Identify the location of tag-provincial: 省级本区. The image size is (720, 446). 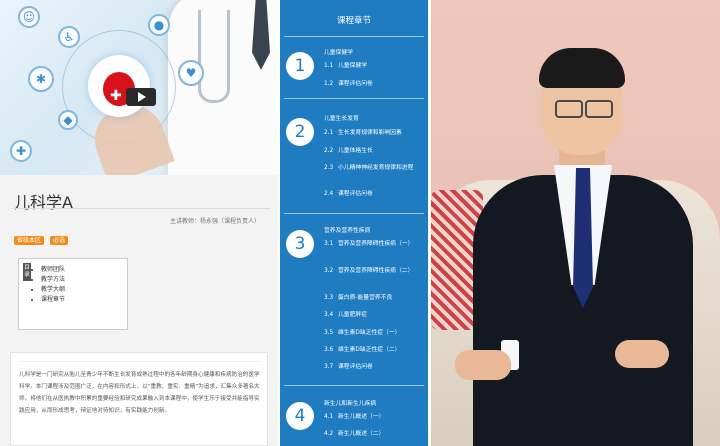
(29, 240).